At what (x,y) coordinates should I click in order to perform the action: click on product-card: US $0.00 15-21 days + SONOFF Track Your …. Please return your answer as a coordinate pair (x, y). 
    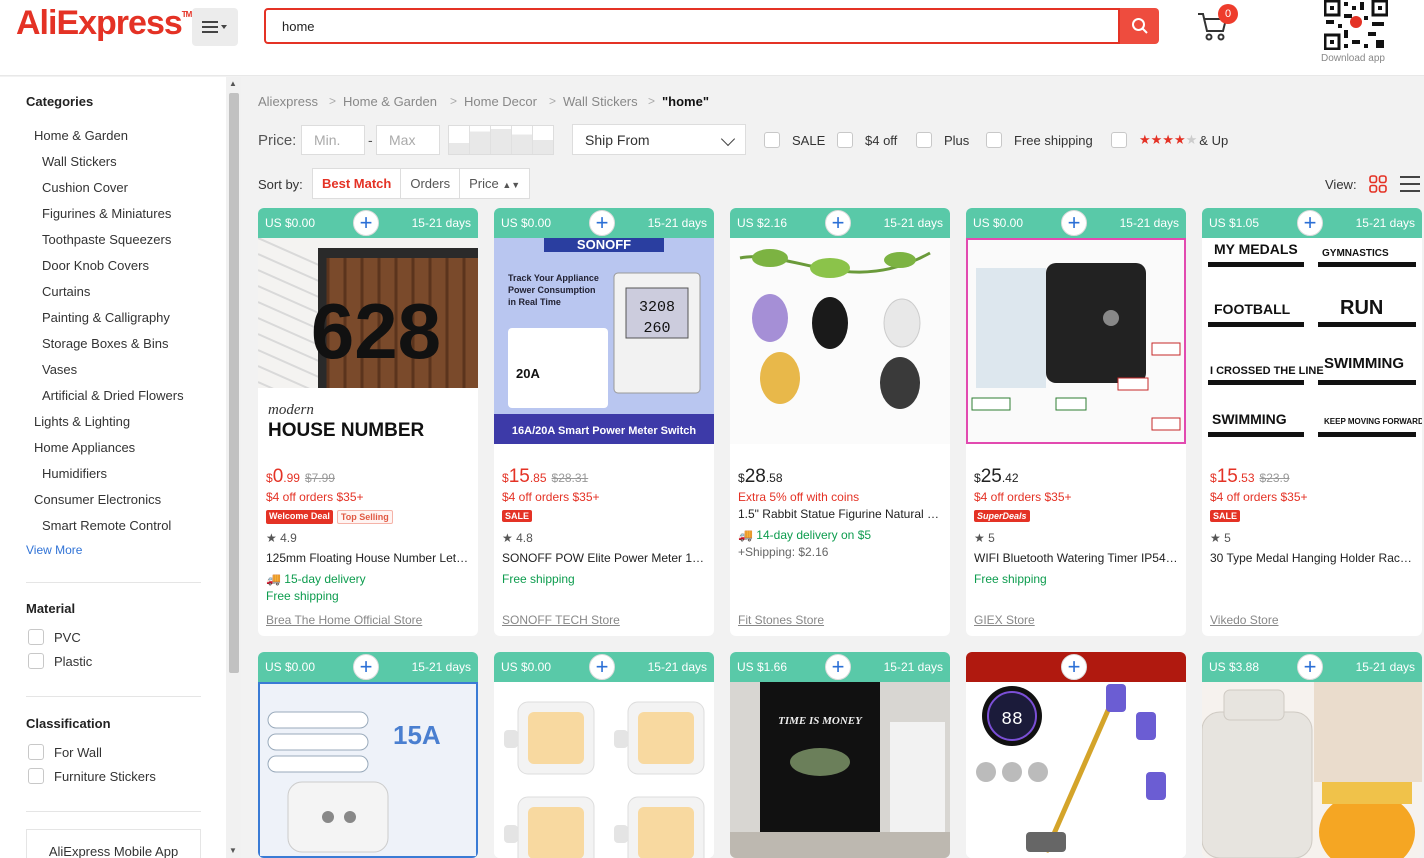
    Looking at the image, I should click on (604, 422).